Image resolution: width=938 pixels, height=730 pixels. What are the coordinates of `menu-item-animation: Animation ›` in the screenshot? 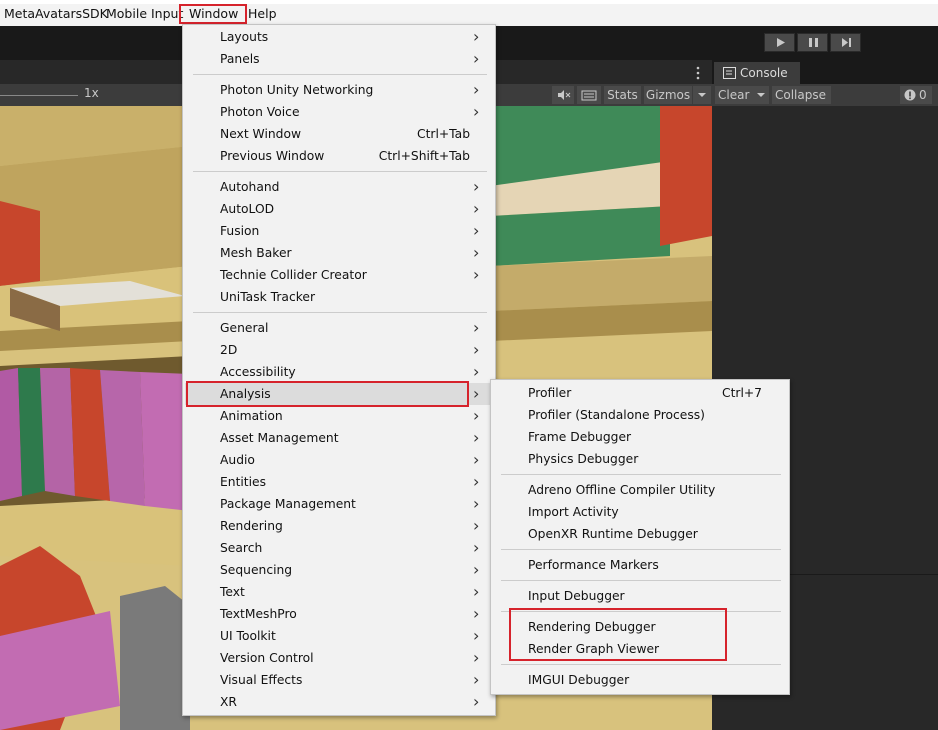 It's located at (338, 416).